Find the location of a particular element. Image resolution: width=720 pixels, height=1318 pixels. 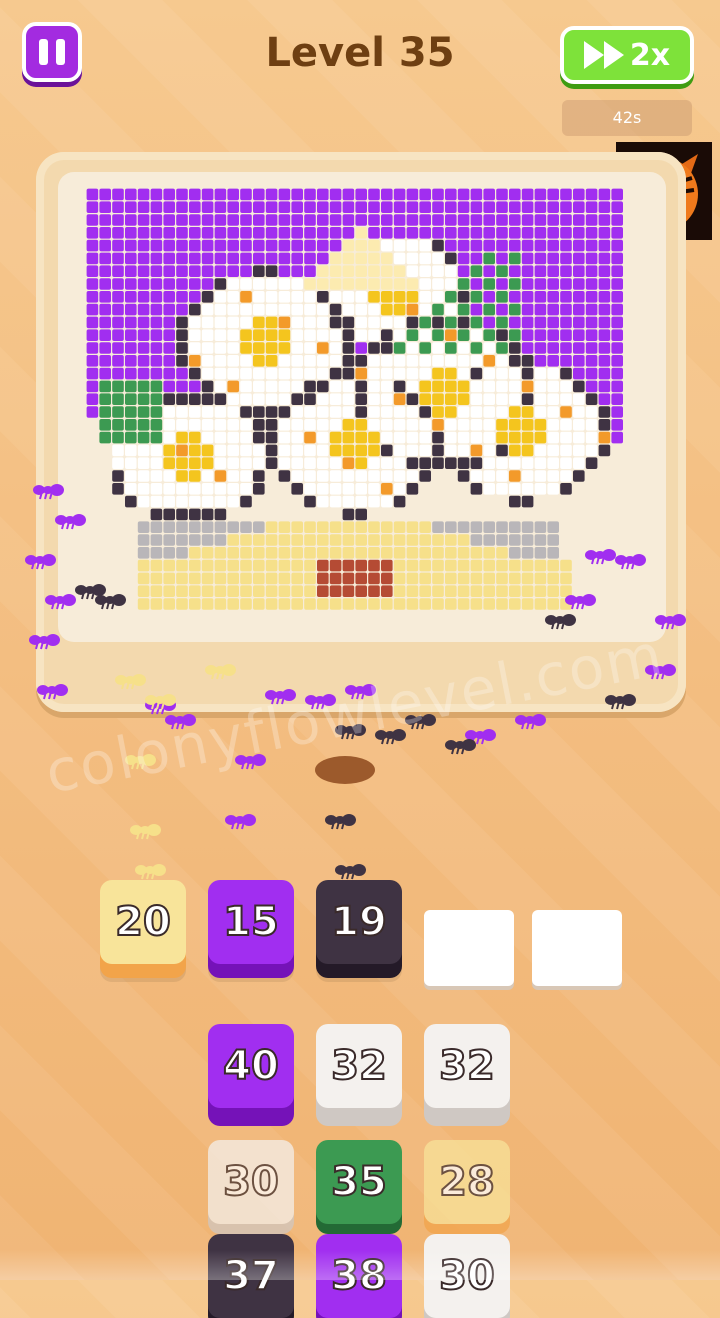

queue-tile: 20 is located at coordinates (143, 922).